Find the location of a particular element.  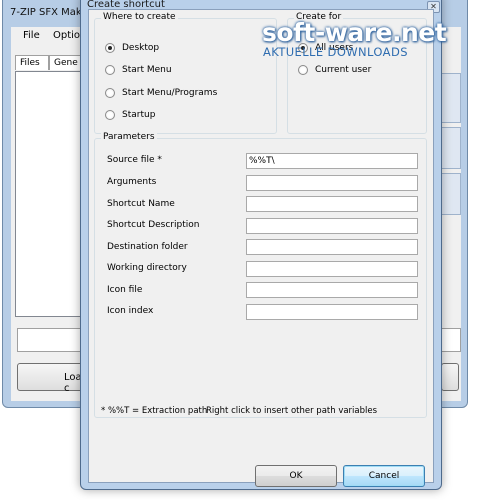

icon-index-label: Icon index is located at coordinates (130, 311).